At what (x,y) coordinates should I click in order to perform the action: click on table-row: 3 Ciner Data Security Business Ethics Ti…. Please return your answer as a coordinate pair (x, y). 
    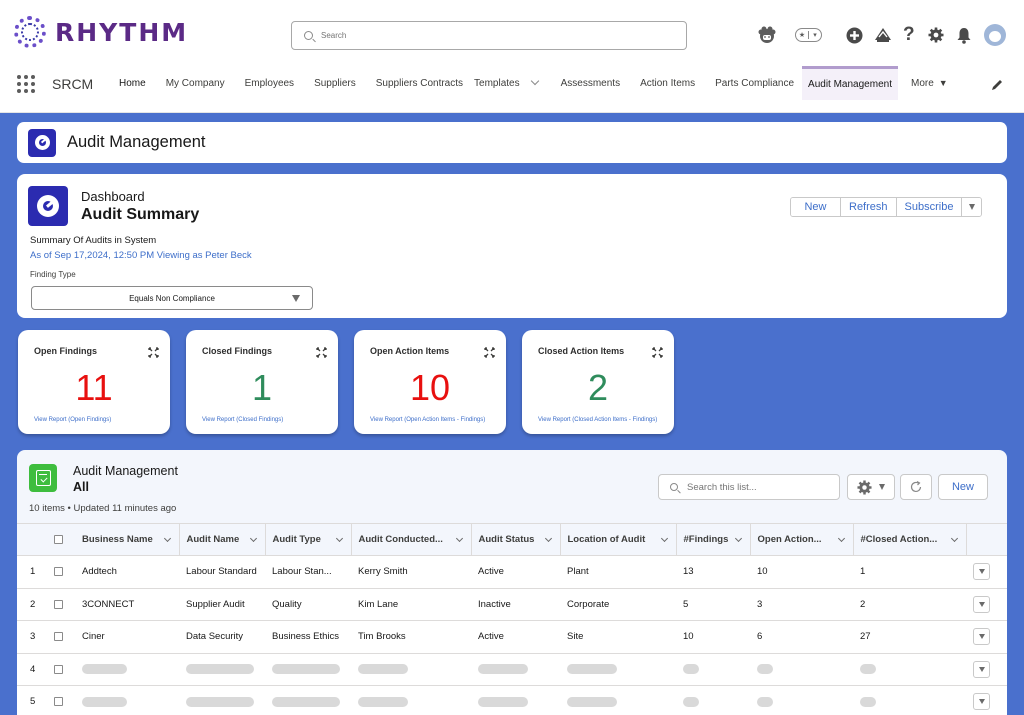
    Looking at the image, I should click on (512, 637).